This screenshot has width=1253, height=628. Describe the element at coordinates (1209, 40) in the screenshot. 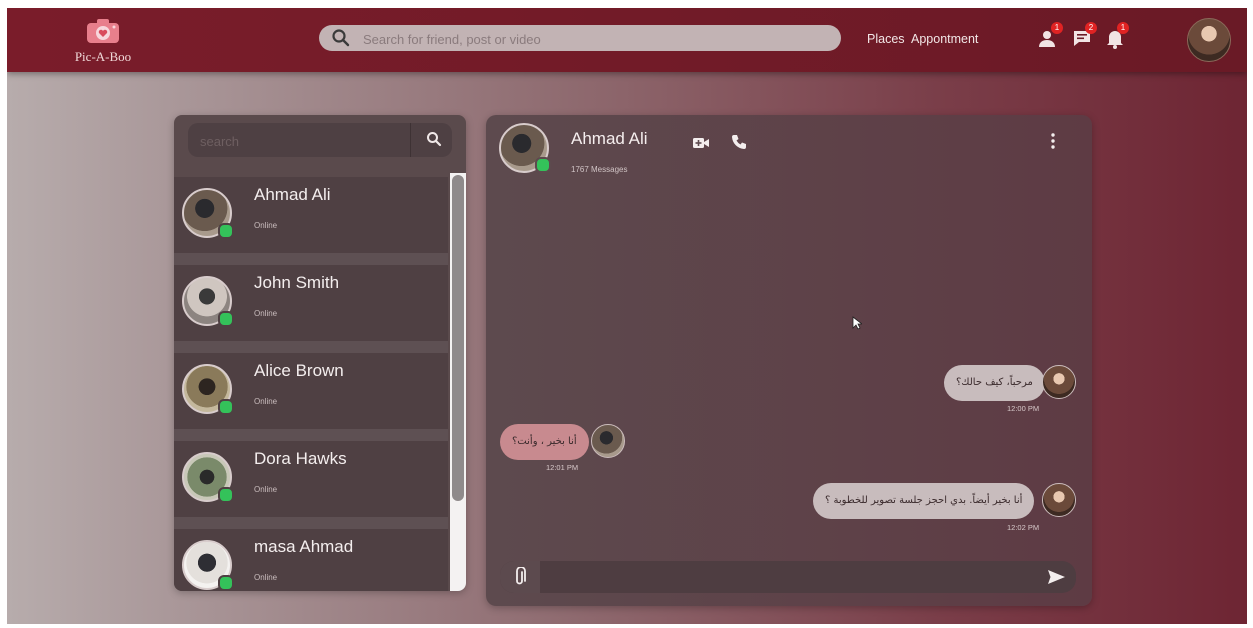

I see `user-avatar` at that location.